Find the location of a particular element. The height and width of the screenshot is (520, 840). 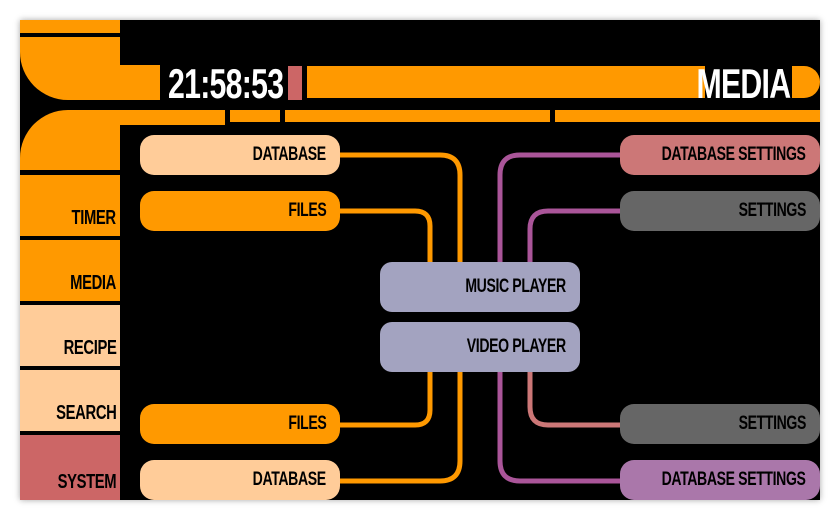

header-accent is located at coordinates (295, 83).